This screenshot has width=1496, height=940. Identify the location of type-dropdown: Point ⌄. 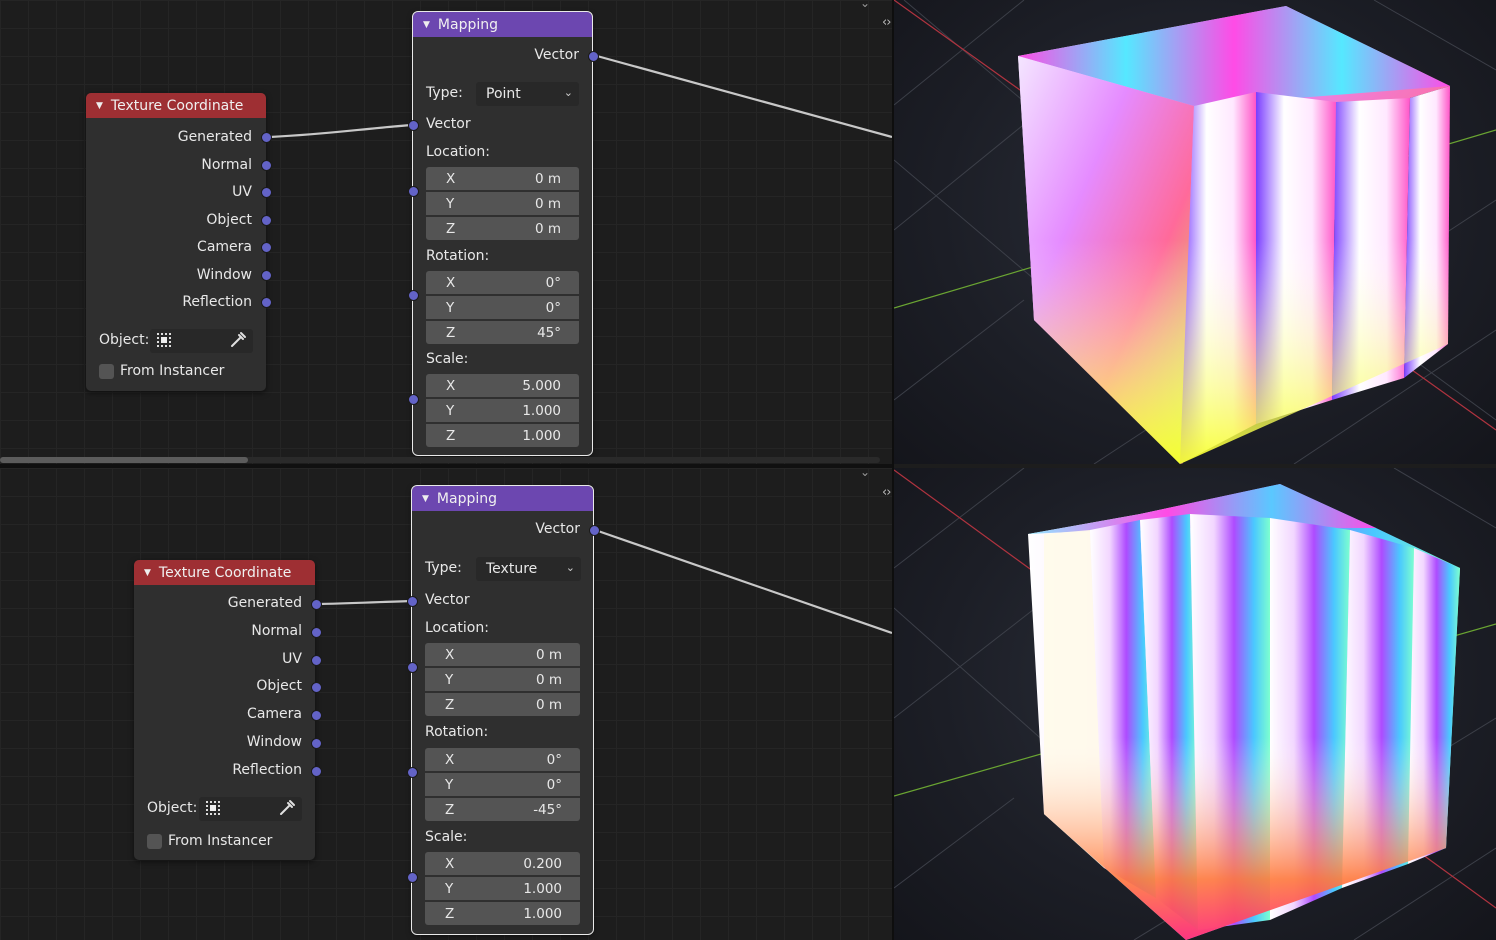
(527, 94).